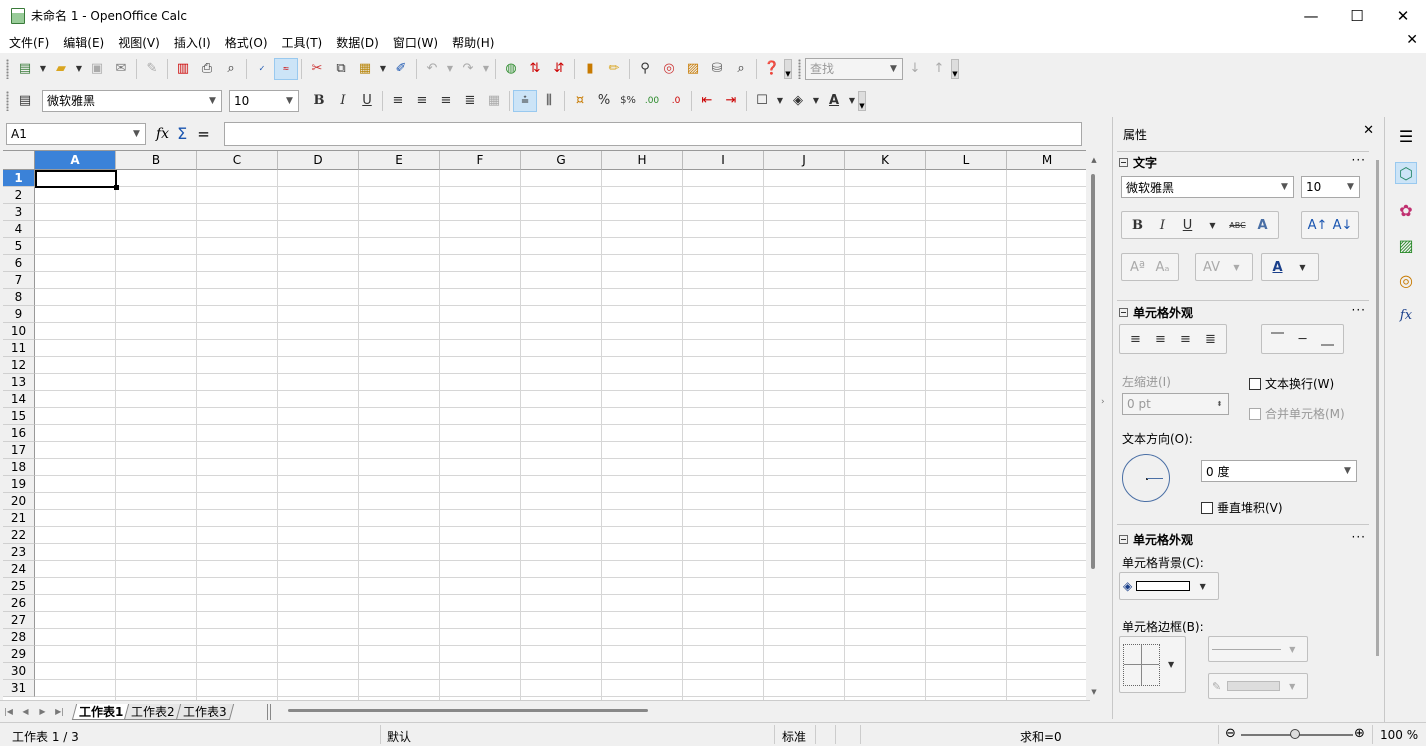  What do you see at coordinates (317, 69) in the screenshot?
I see `cut-icon: ✂` at bounding box center [317, 69].